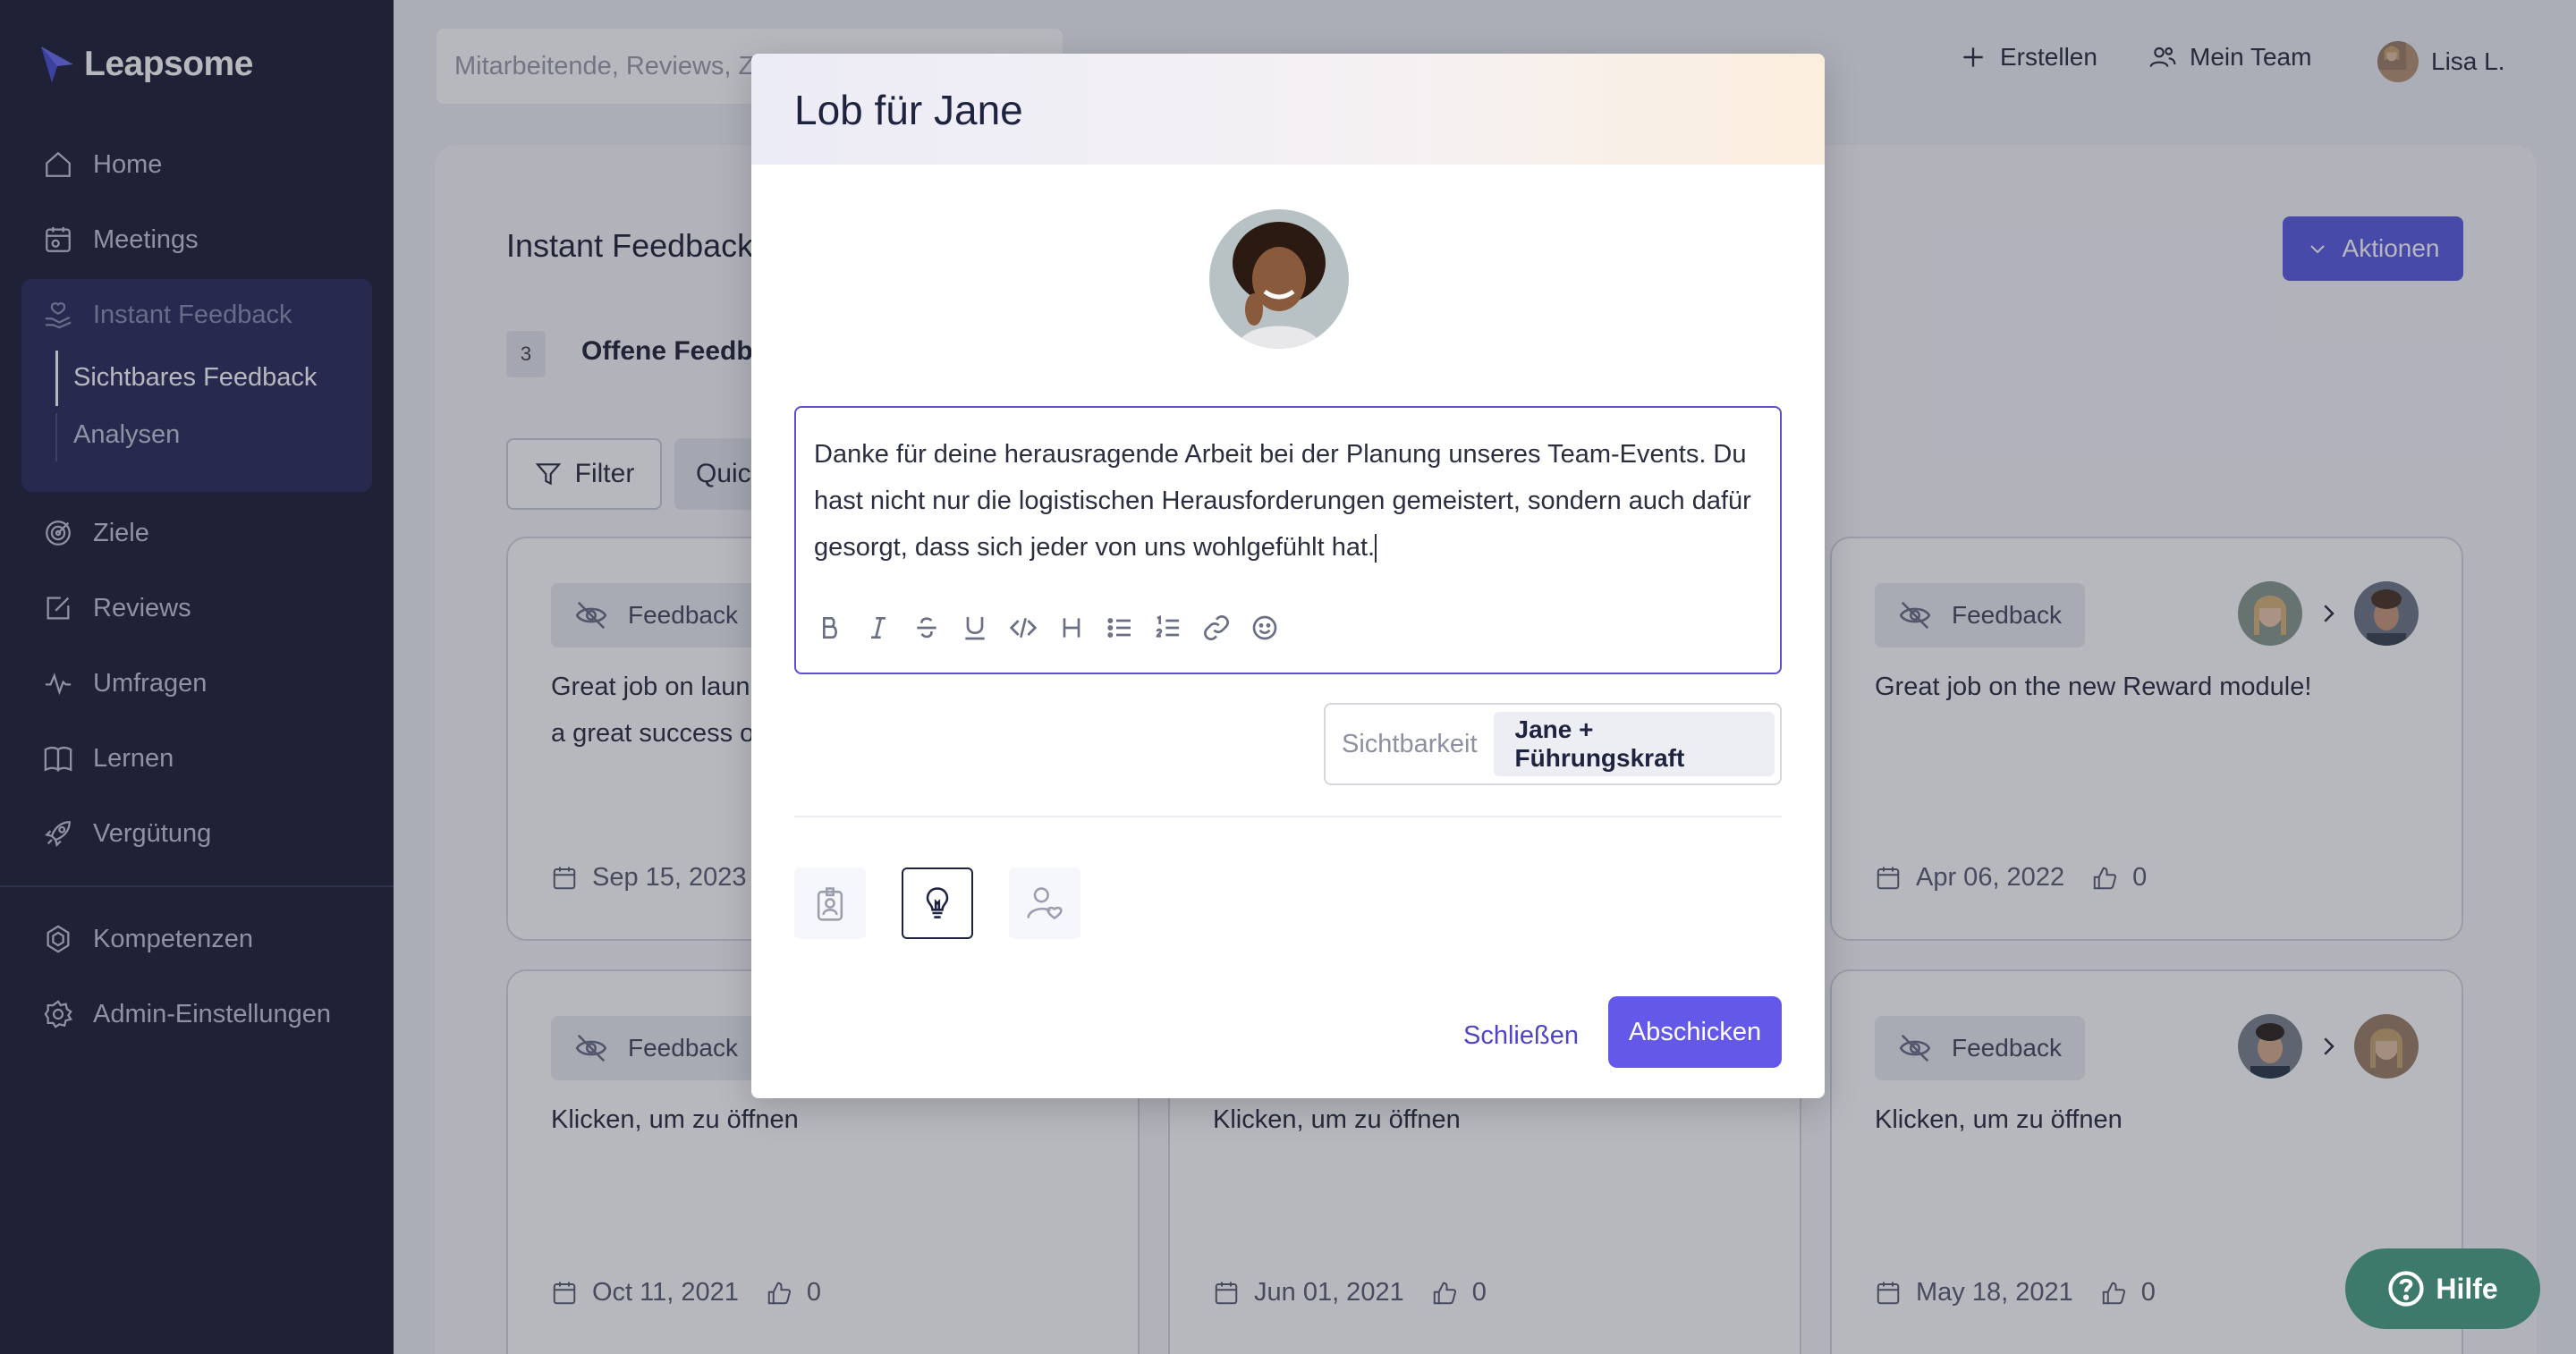 The image size is (2576, 1354). Describe the element at coordinates (1288, 816) in the screenshot. I see `modal-divider` at that location.